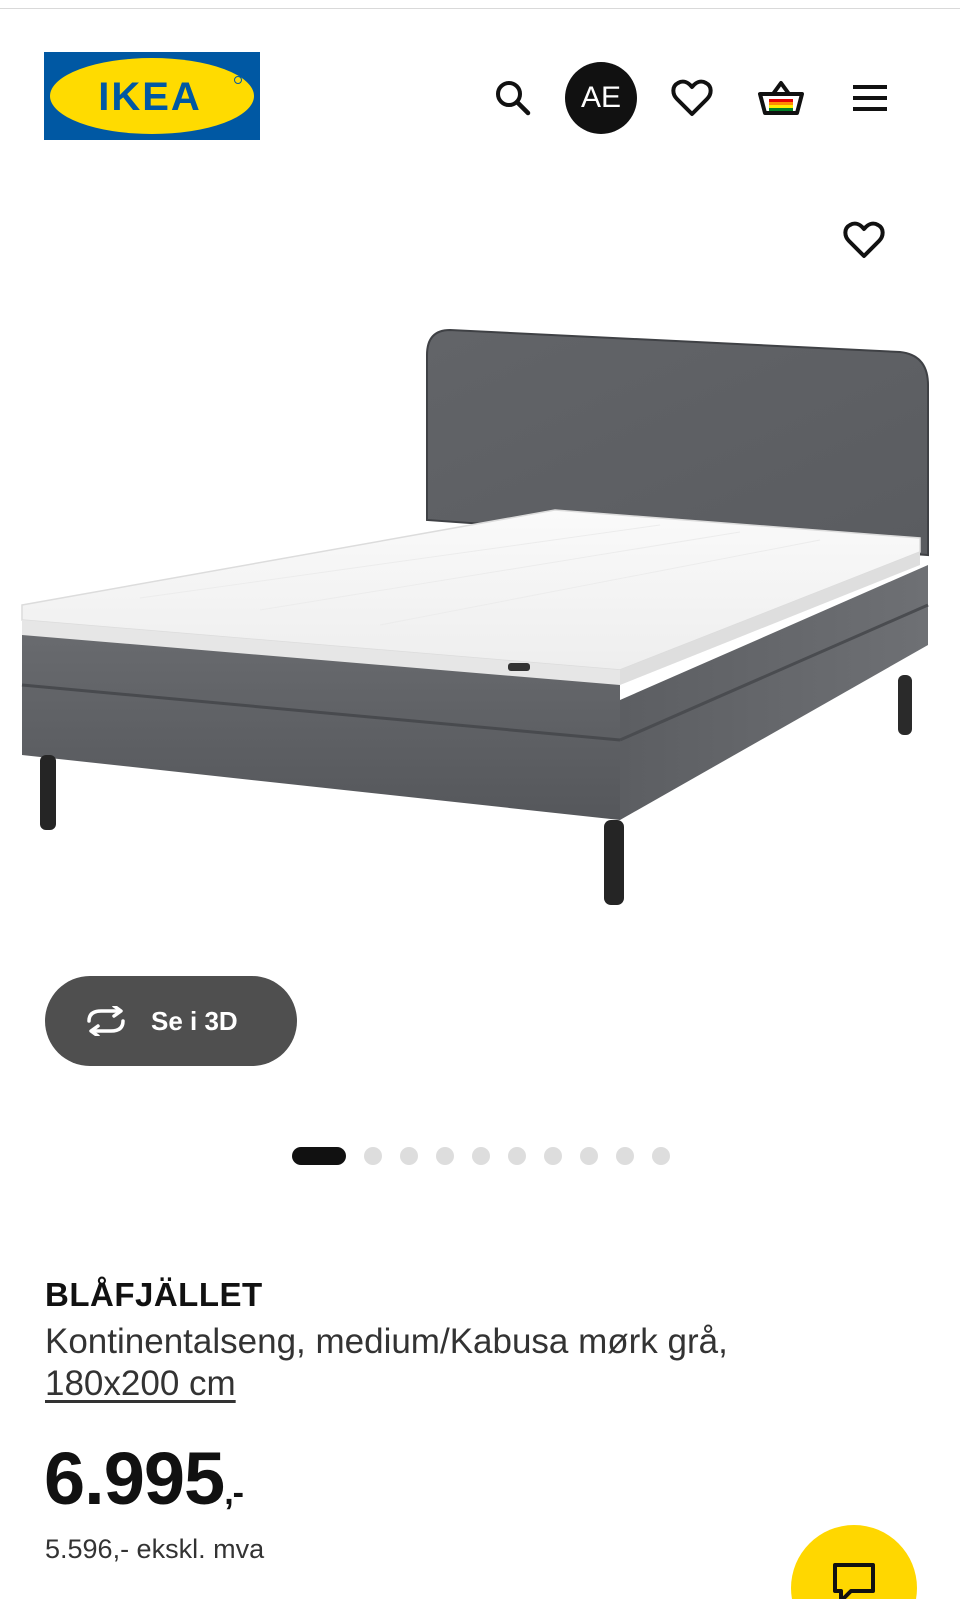  Describe the element at coordinates (134, 1478) in the screenshot. I see `price-value: 6.995` at that location.